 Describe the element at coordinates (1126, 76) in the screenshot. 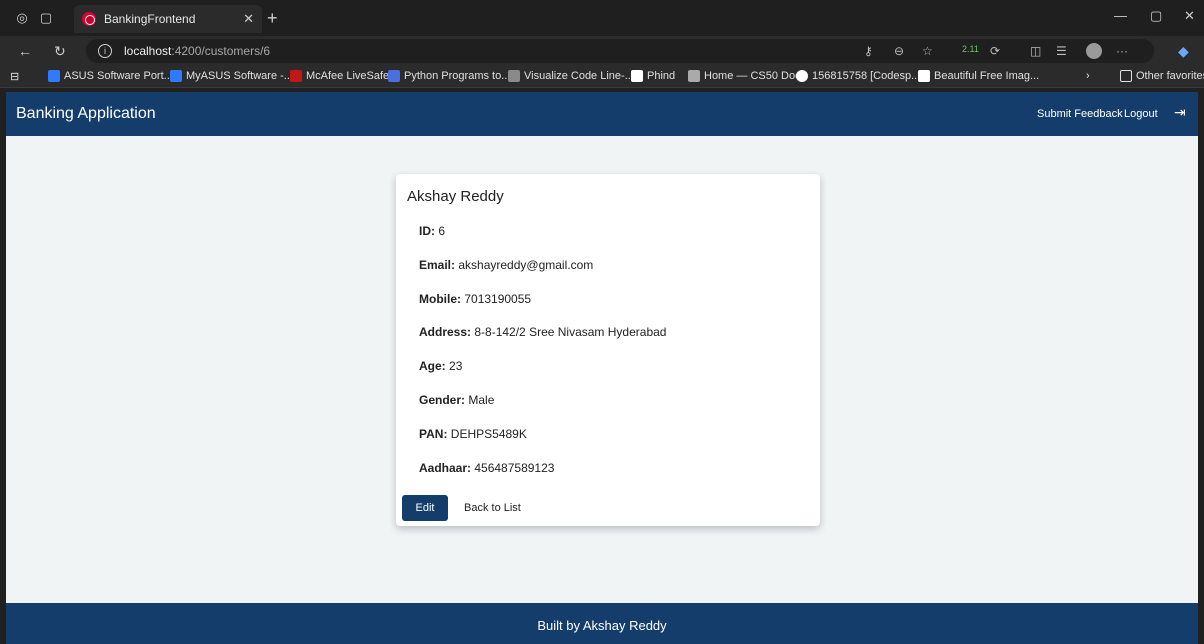

I see `folder-icon` at that location.